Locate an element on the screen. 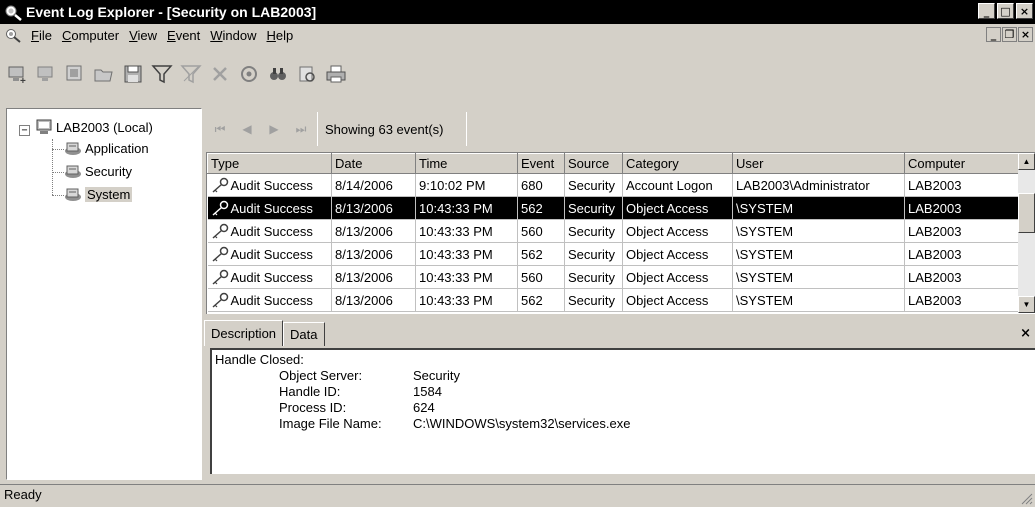 Image resolution: width=1035 pixels, height=507 pixels. column-header-event: Event is located at coordinates (541, 163).